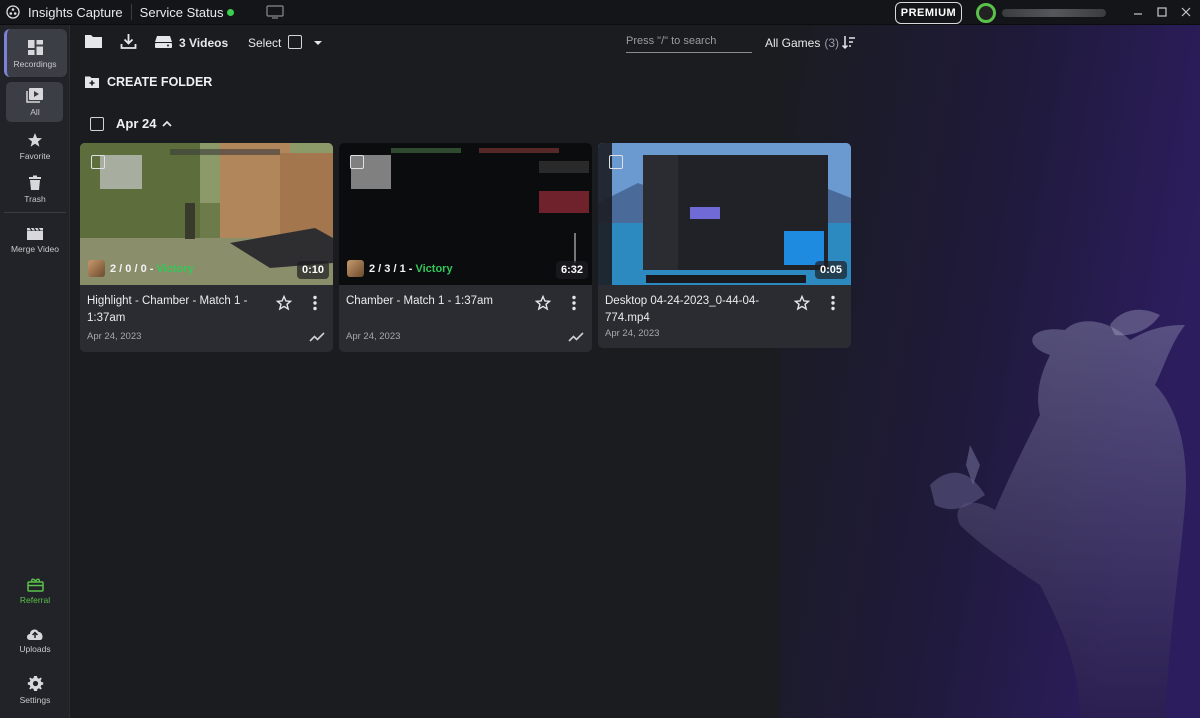 This screenshot has width=1200, height=718. What do you see at coordinates (35, 212) in the screenshot?
I see `sidebar-divider` at bounding box center [35, 212].